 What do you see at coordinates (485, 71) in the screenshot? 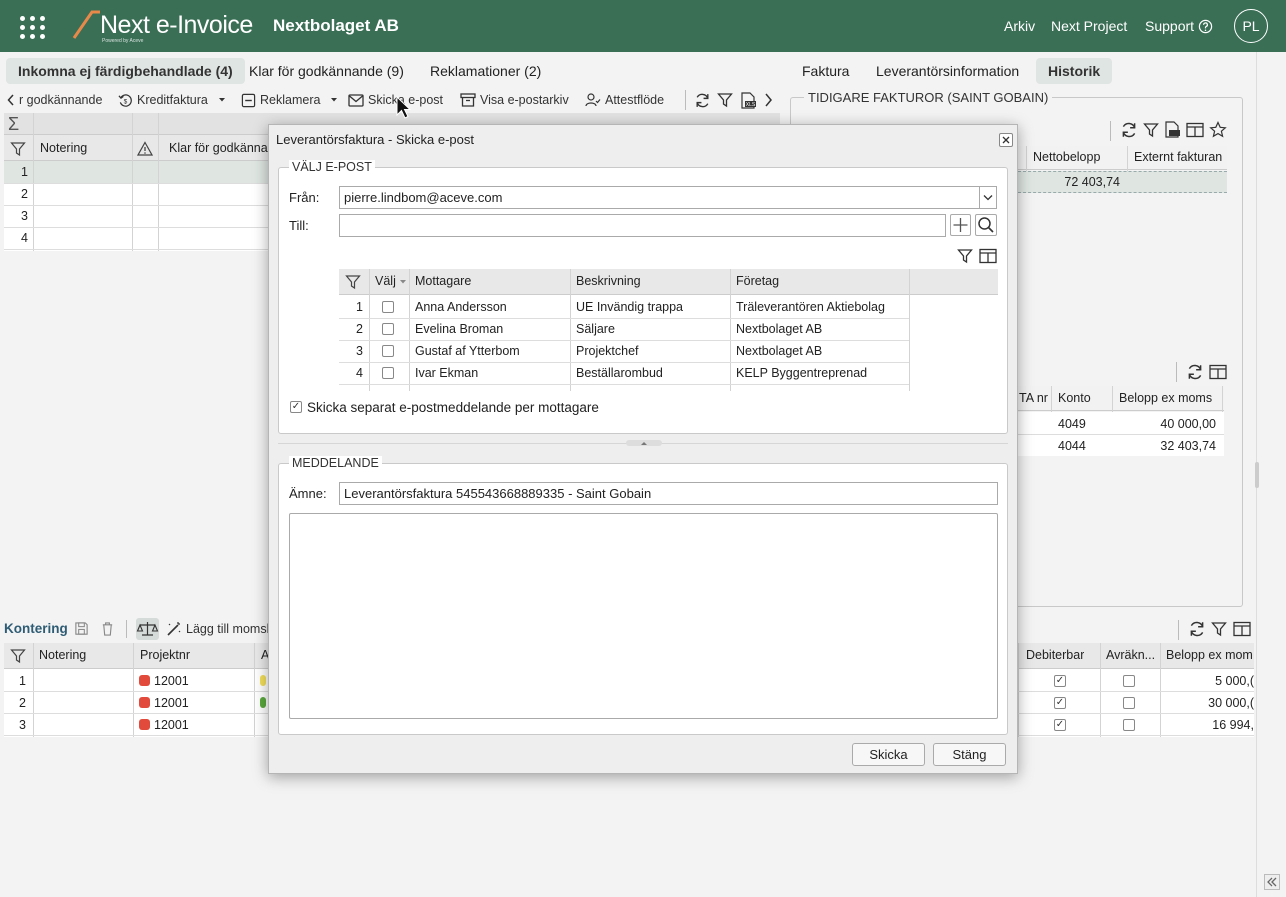
I see `tab-reklamationer: Reklamationer (2)` at bounding box center [485, 71].